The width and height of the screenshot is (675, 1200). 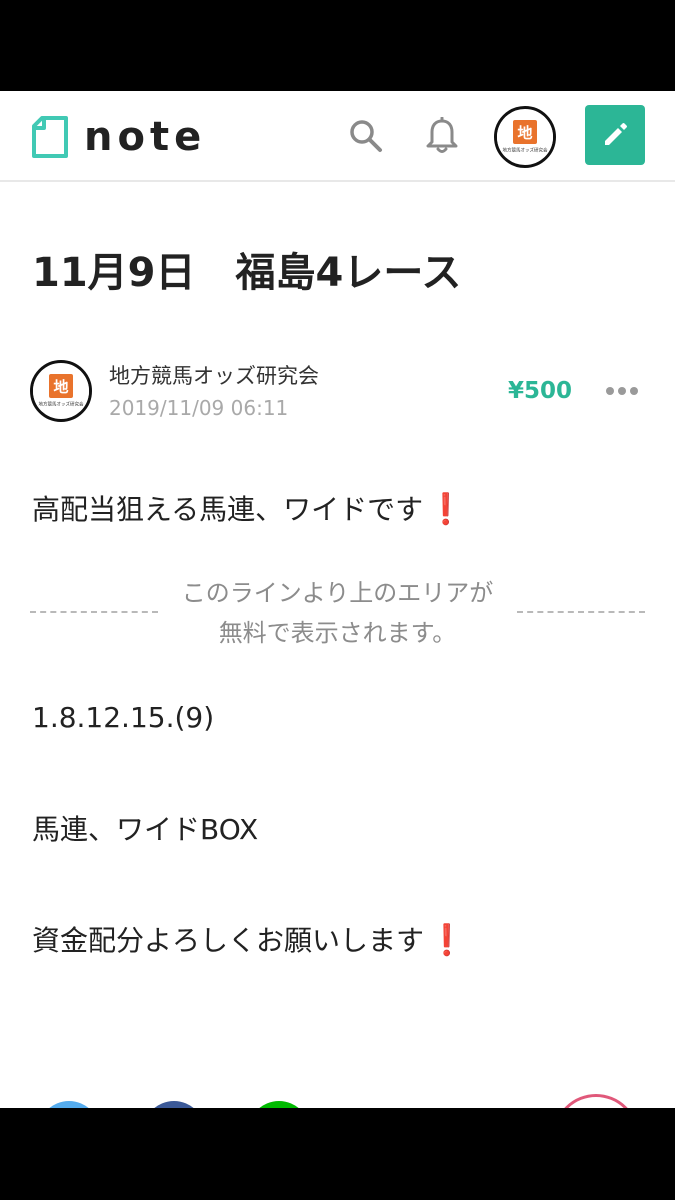 I want to click on intro-paragraph: 高配当狙える馬連、ワイドです ❗, so click(x=248, y=510).